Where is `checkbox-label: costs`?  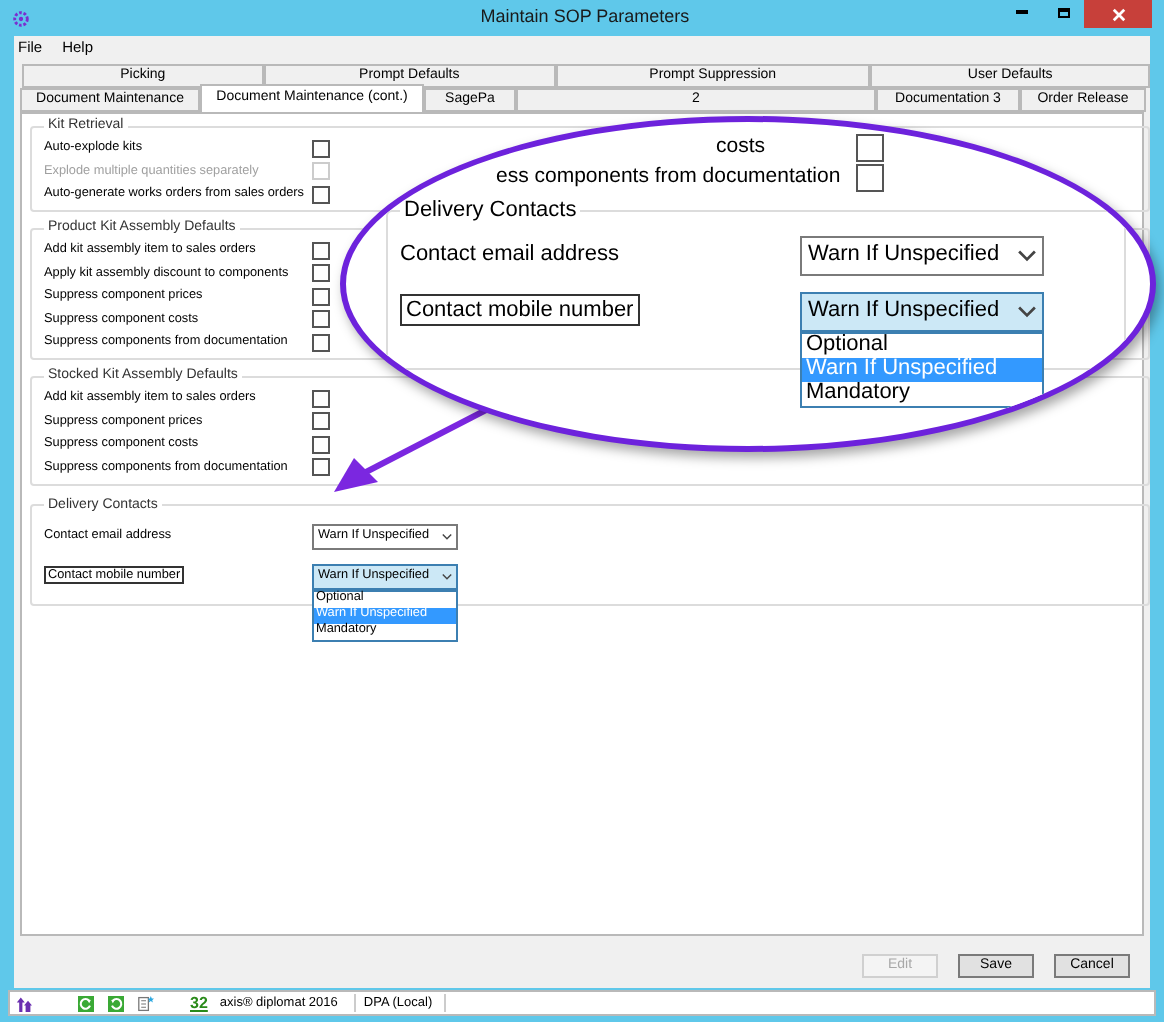 checkbox-label: costs is located at coordinates (742, 146).